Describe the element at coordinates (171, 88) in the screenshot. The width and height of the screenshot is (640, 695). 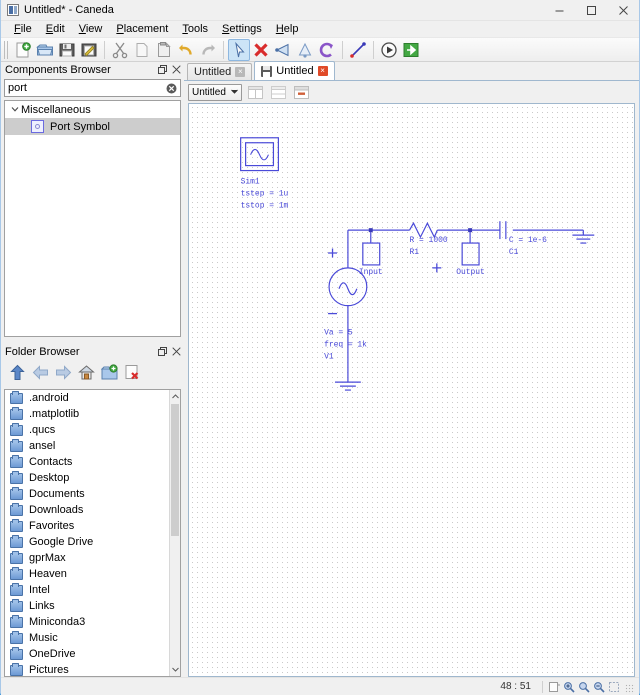
I see `clear-icon` at that location.